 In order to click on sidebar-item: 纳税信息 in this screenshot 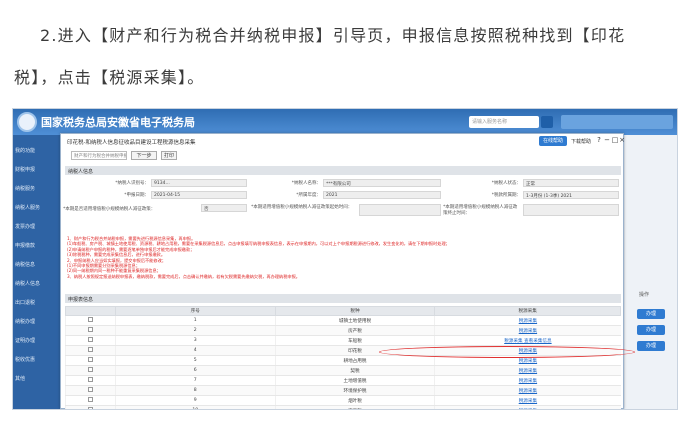, I will do `click(38, 264)`.